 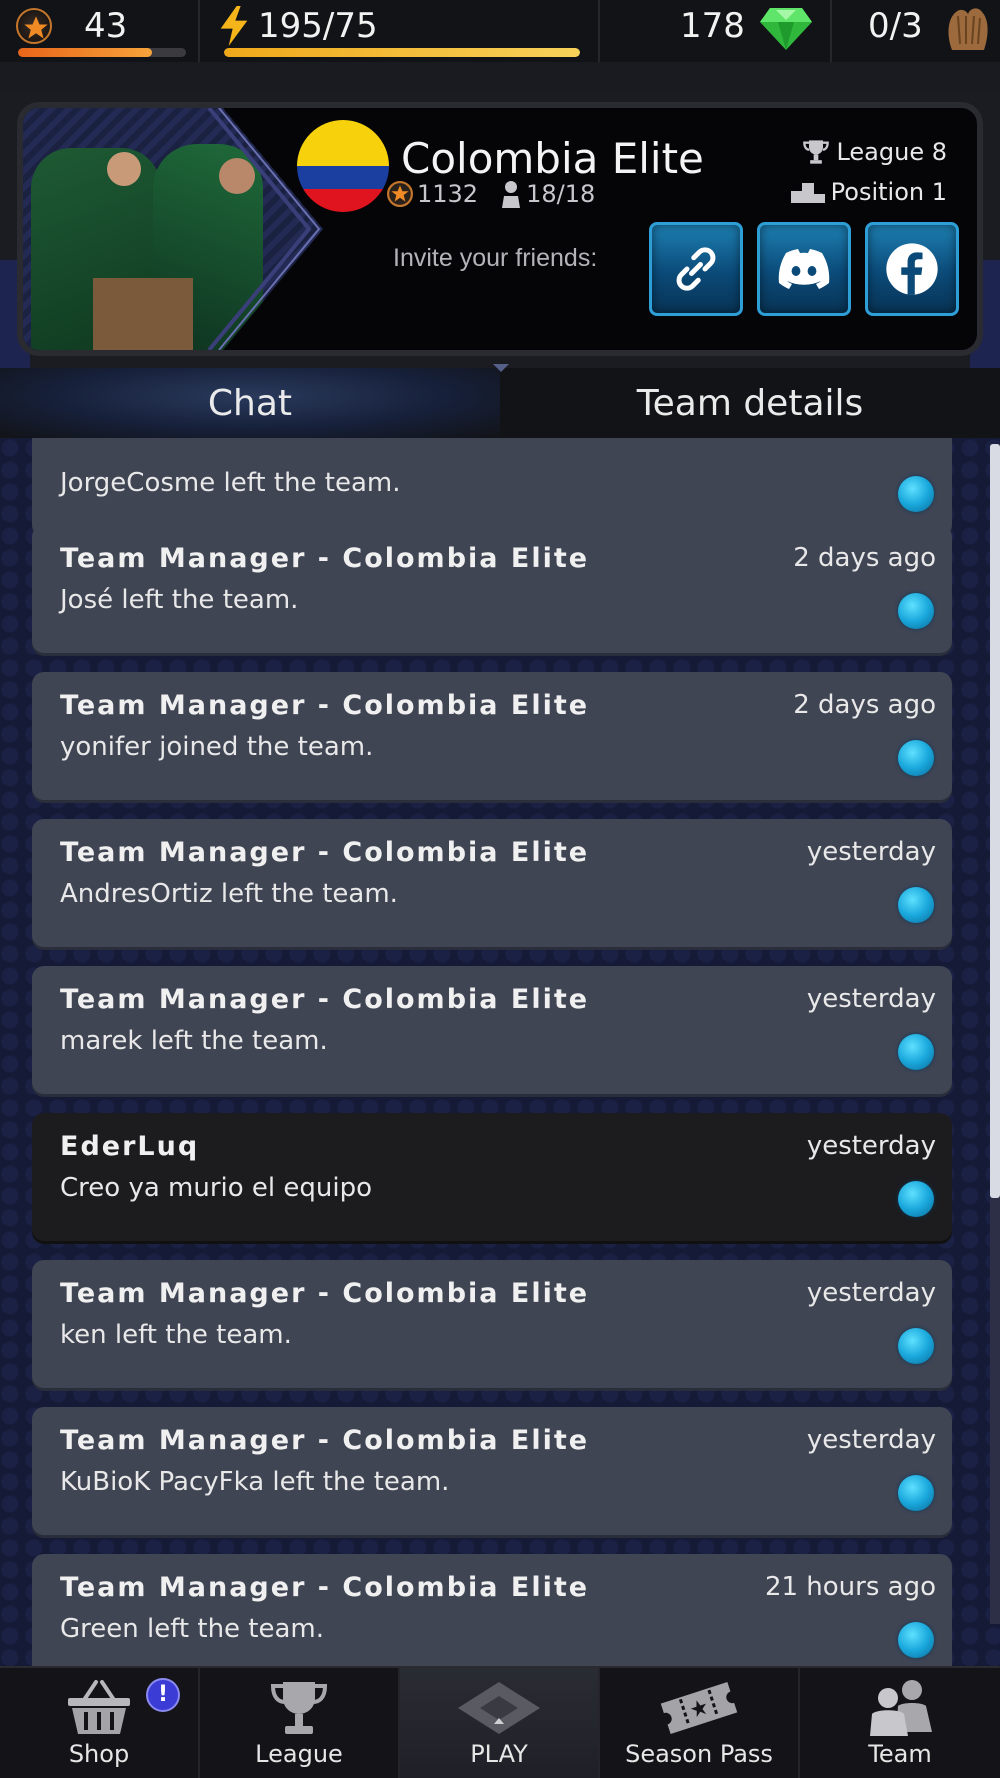 What do you see at coordinates (264, 229) in the screenshot?
I see `banner-arrow-border` at bounding box center [264, 229].